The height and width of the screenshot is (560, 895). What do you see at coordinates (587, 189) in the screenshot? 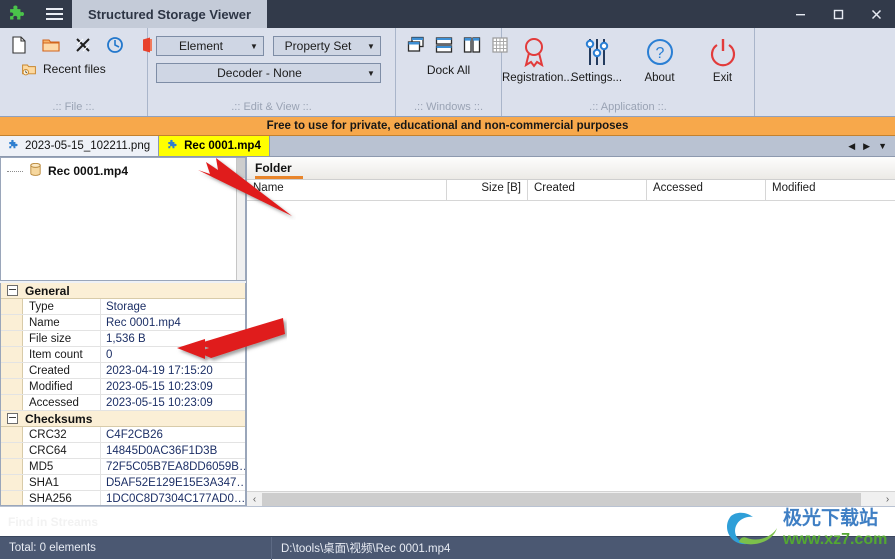
I see `column-header-created: Created` at bounding box center [587, 189].